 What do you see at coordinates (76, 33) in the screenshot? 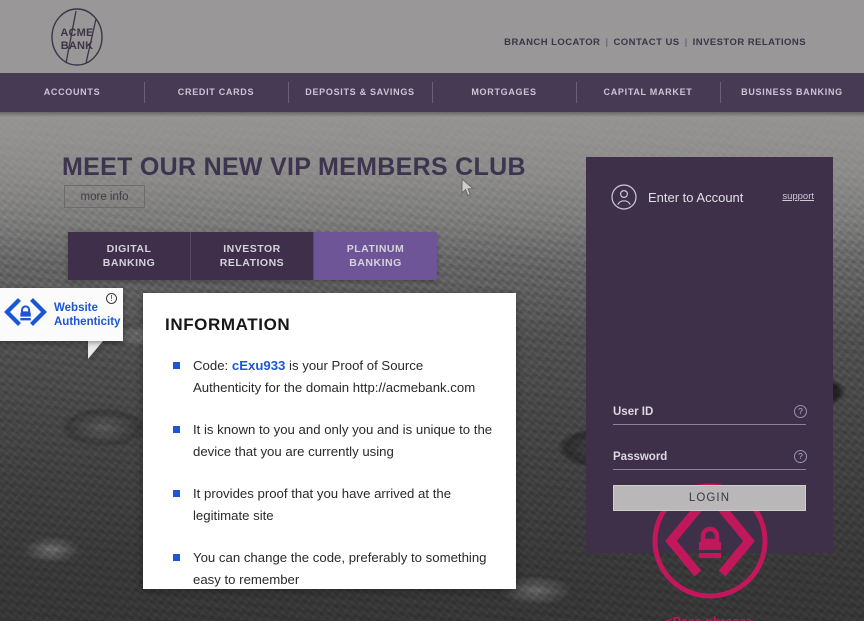
I see `svg-text: ACME` at bounding box center [76, 33].